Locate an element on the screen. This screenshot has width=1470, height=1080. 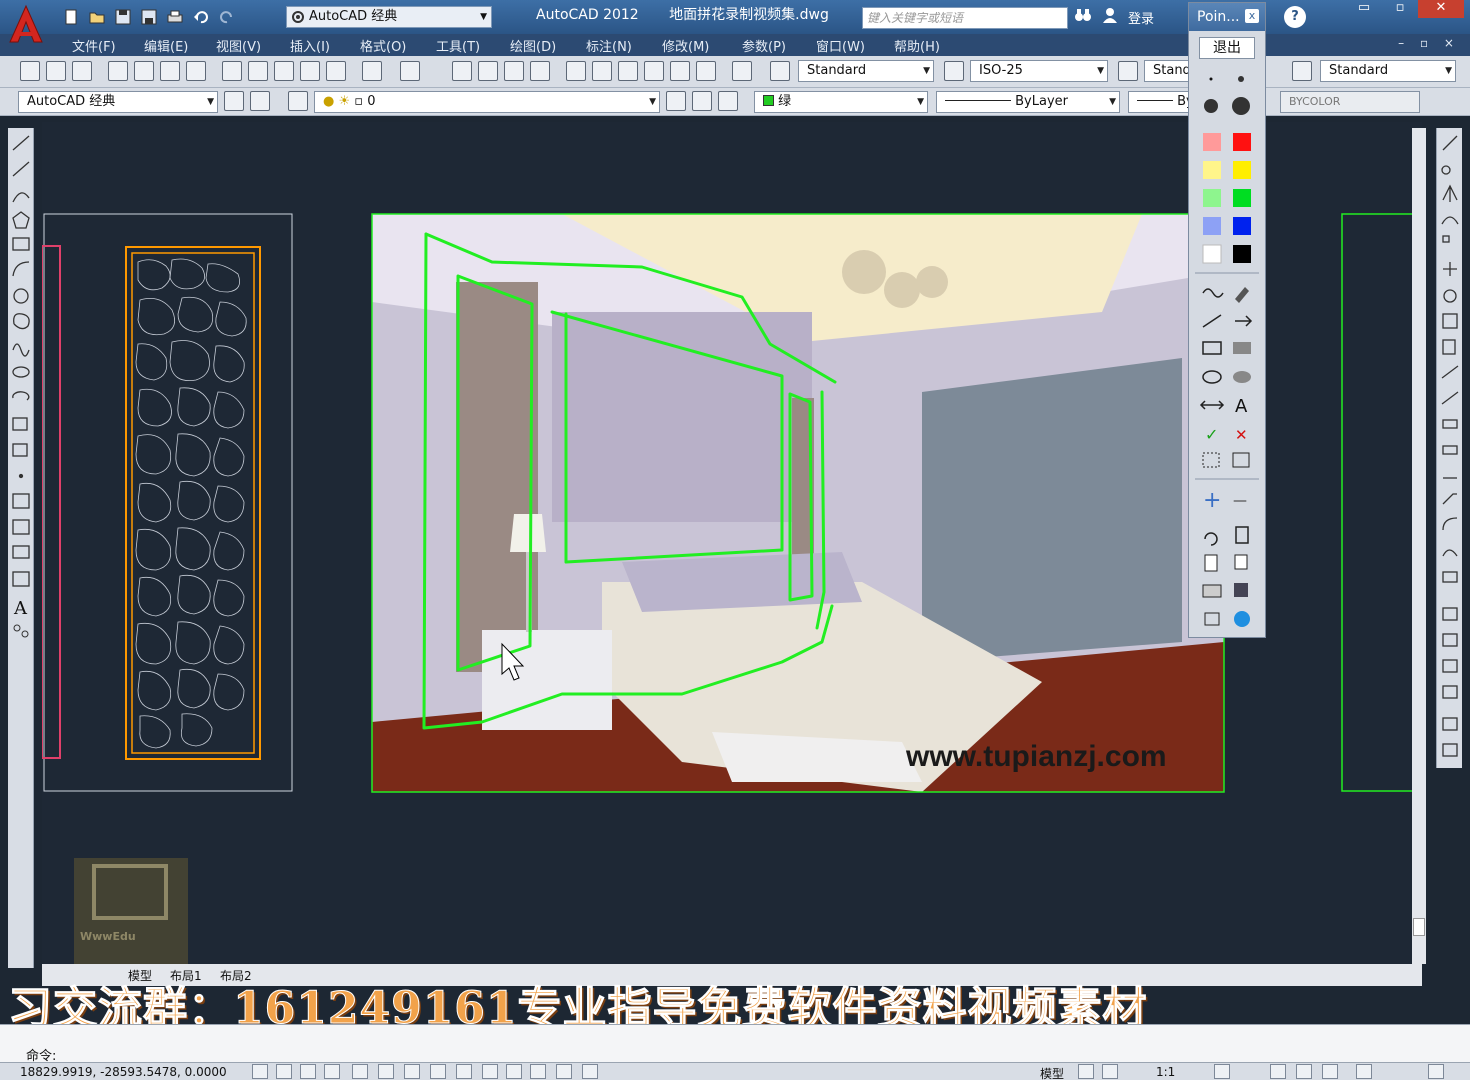
insert-block-icon is located at coordinates (20, 424).